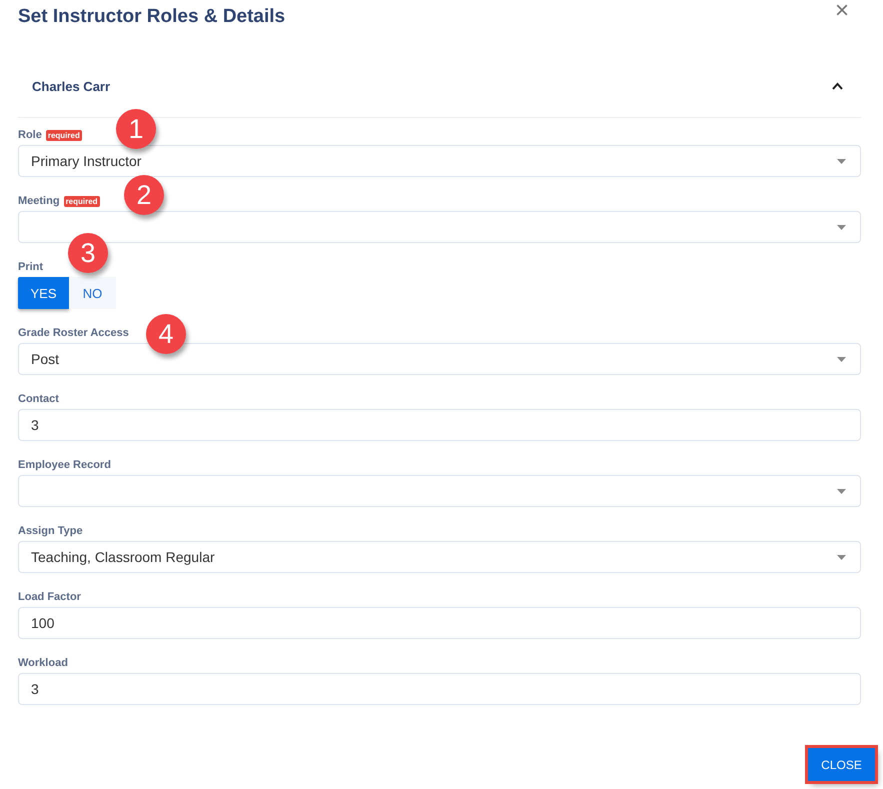  What do you see at coordinates (64, 465) in the screenshot?
I see `field-label: Employee Record` at bounding box center [64, 465].